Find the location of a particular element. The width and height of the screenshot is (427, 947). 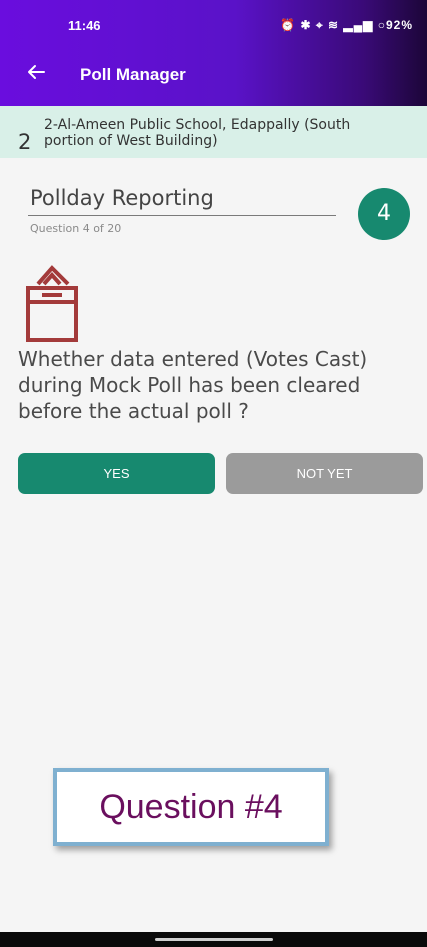

battery-level: 92% is located at coordinates (399, 25).